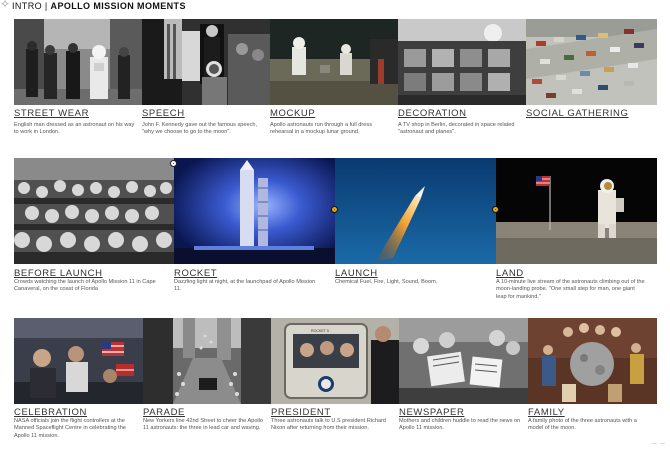 This screenshot has height=449, width=670. Describe the element at coordinates (576, 211) in the screenshot. I see `photo-land` at that location.